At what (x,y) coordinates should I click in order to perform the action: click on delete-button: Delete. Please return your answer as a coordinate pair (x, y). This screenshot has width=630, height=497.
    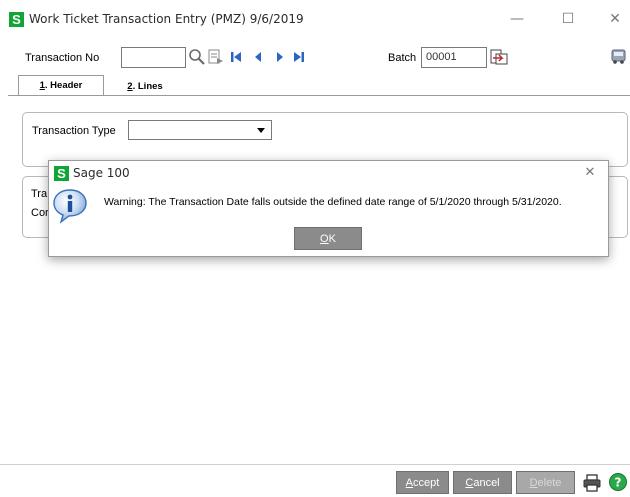
    Looking at the image, I should click on (545, 482).